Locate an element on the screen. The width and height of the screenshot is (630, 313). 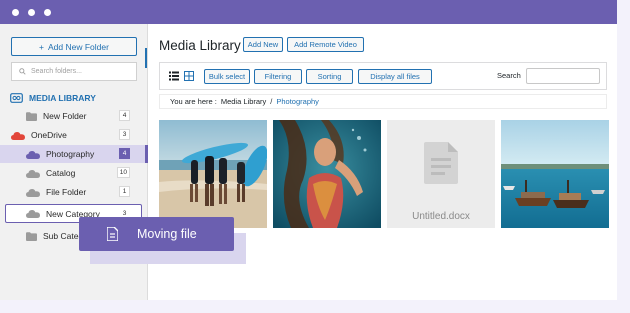
sidebar-item-photography: Photography 4 is located at coordinates (74, 154).